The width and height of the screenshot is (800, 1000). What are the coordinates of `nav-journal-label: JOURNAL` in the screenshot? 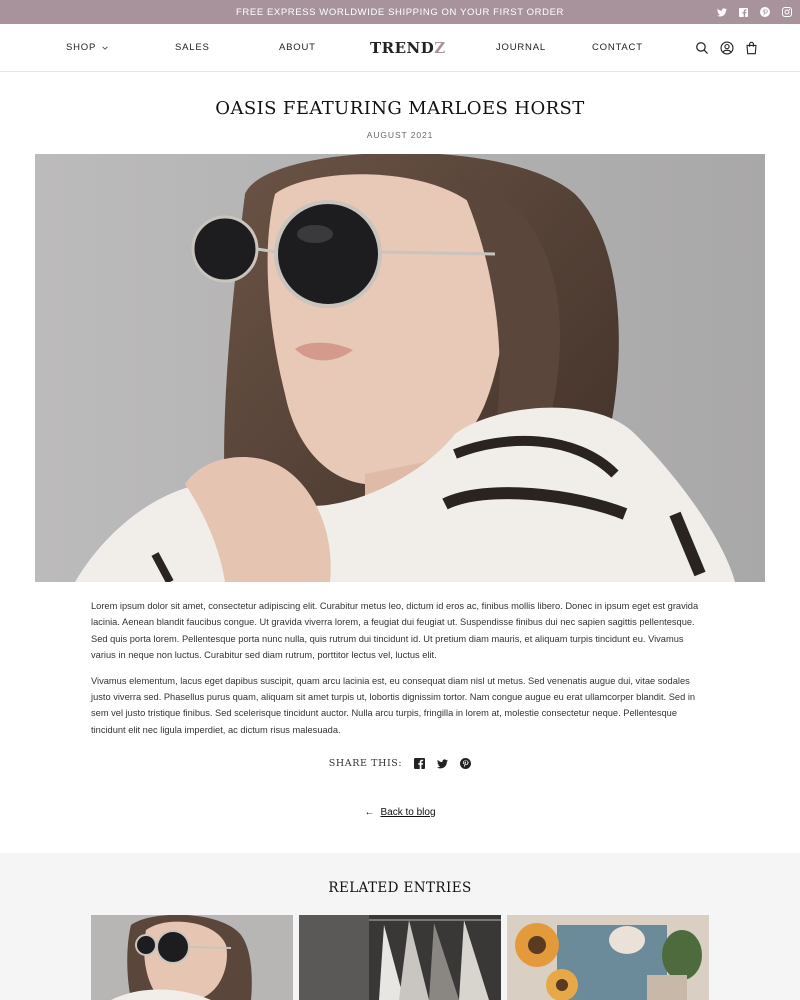 It's located at (521, 47).